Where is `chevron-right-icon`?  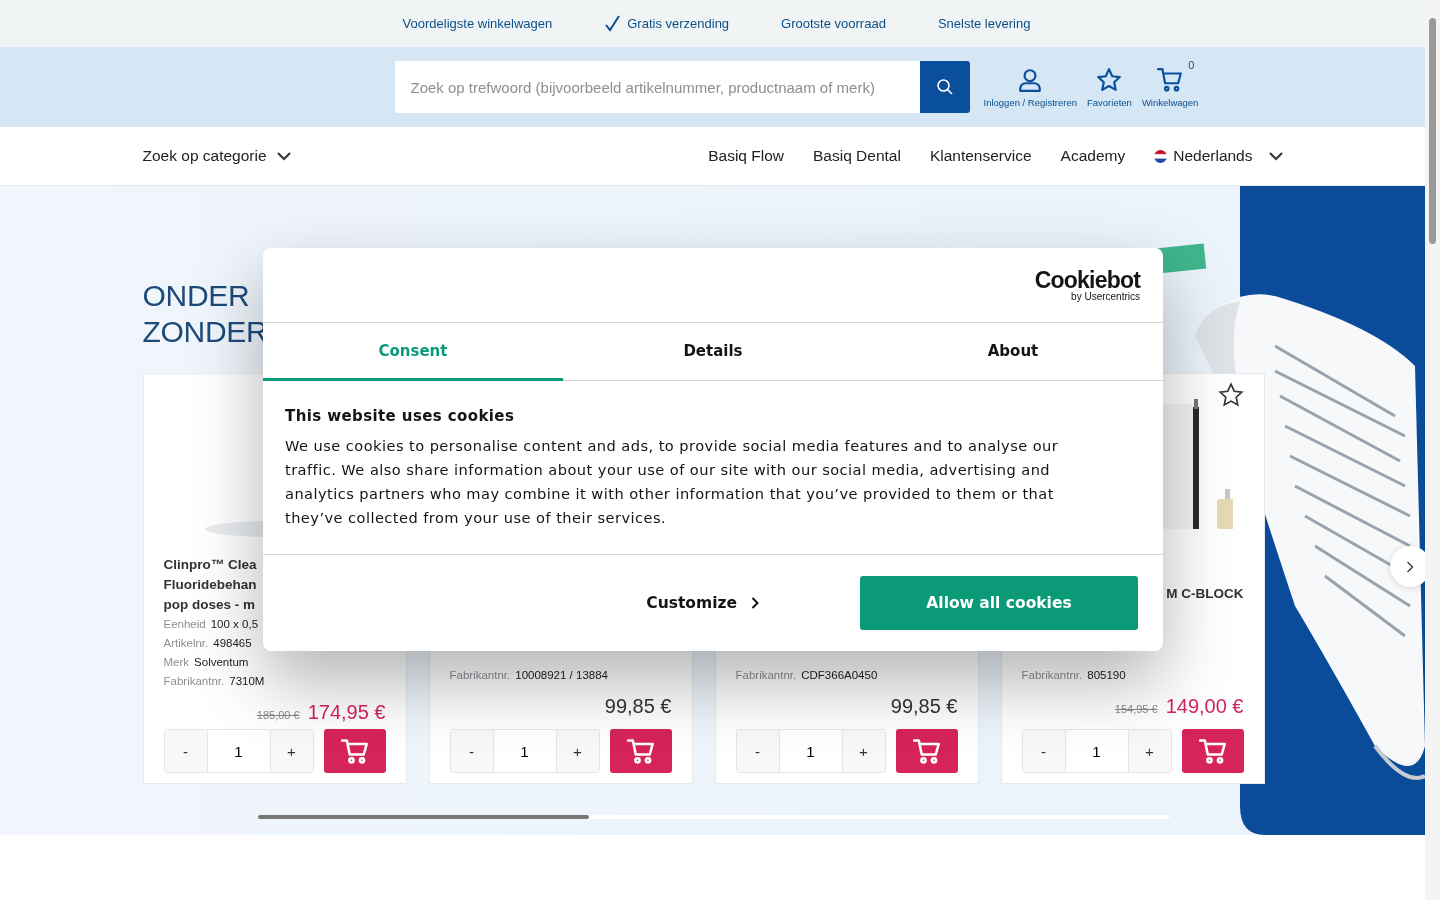
chevron-right-icon is located at coordinates (755, 603).